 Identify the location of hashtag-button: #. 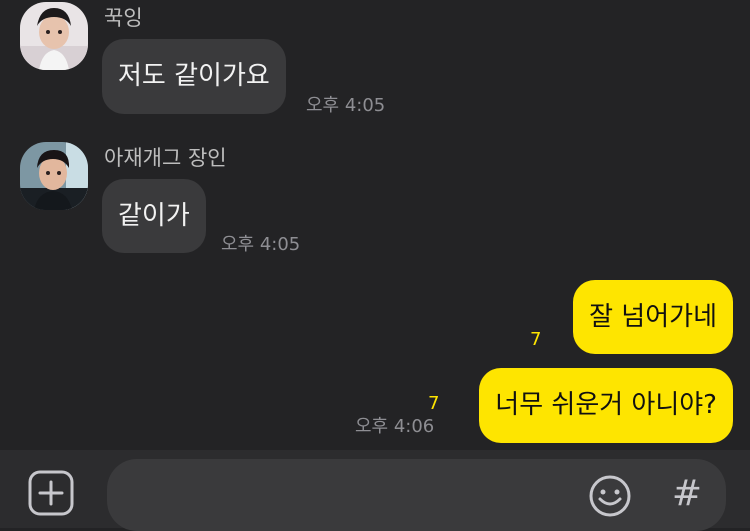
(687, 494).